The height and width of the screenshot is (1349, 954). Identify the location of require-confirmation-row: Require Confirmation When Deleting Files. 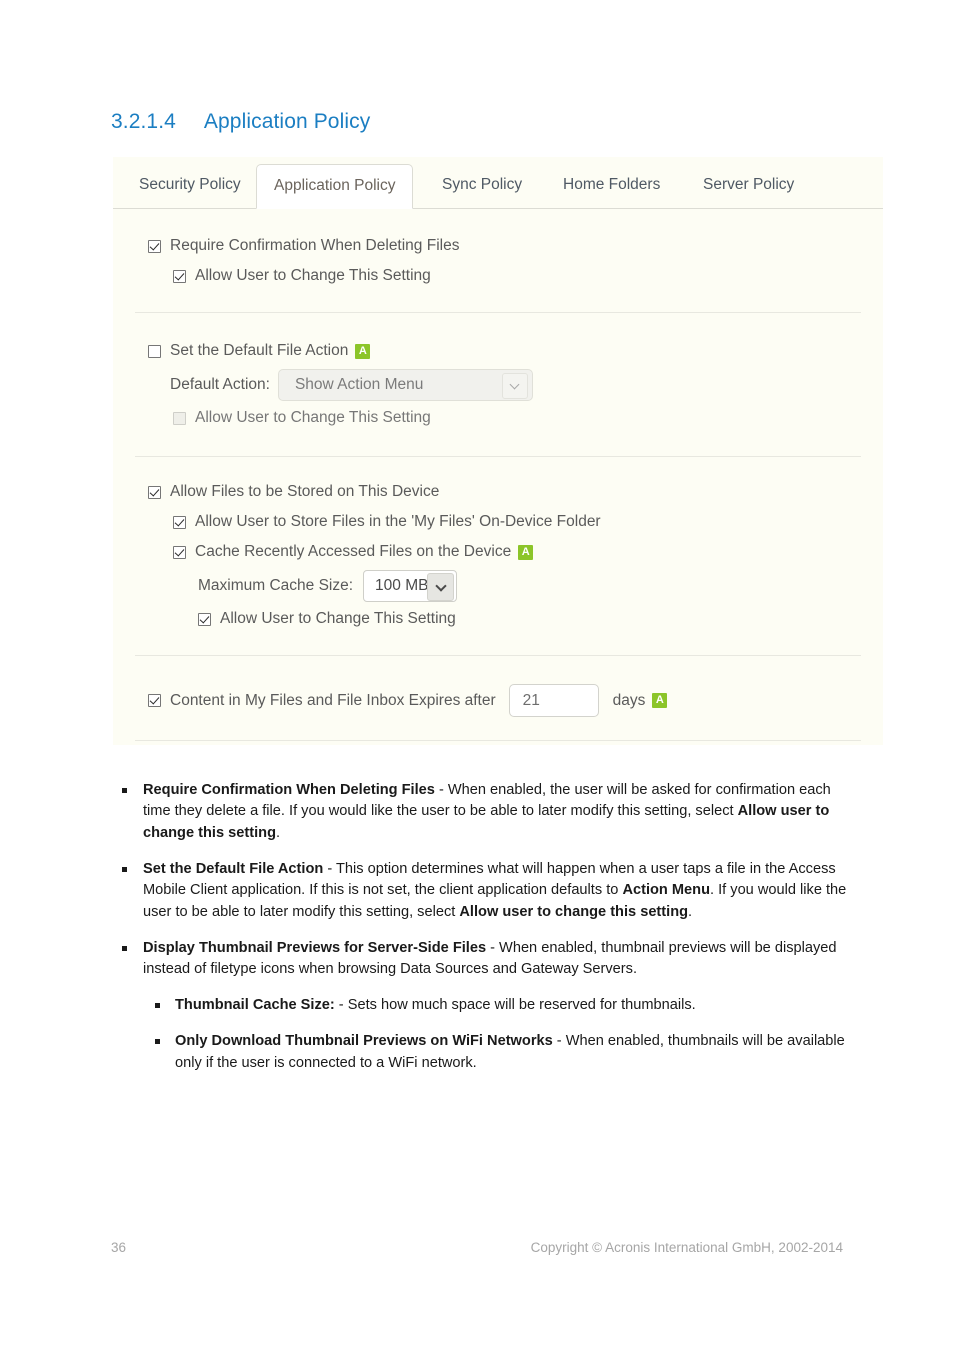
(303, 246).